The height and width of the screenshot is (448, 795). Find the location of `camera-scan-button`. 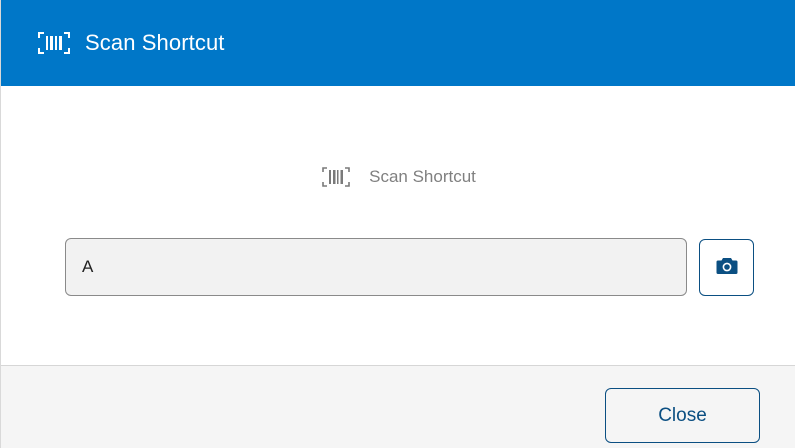

camera-scan-button is located at coordinates (726, 267).